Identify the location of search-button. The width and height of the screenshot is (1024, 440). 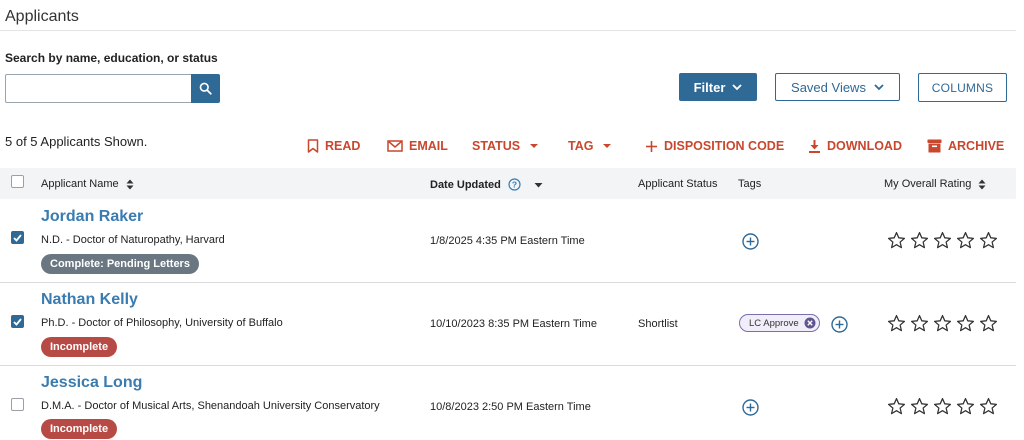
(205, 88).